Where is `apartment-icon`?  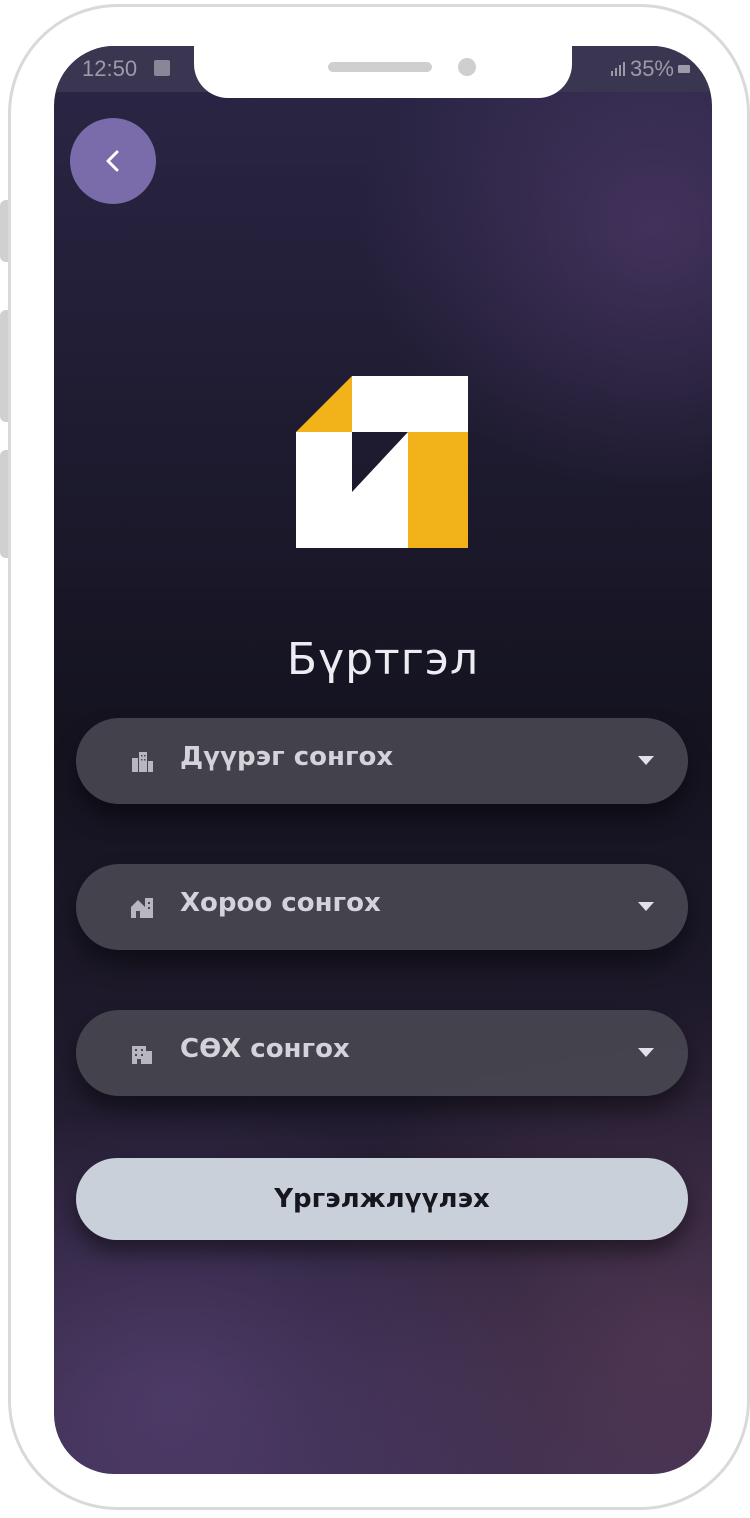
apartment-icon is located at coordinates (142, 1055).